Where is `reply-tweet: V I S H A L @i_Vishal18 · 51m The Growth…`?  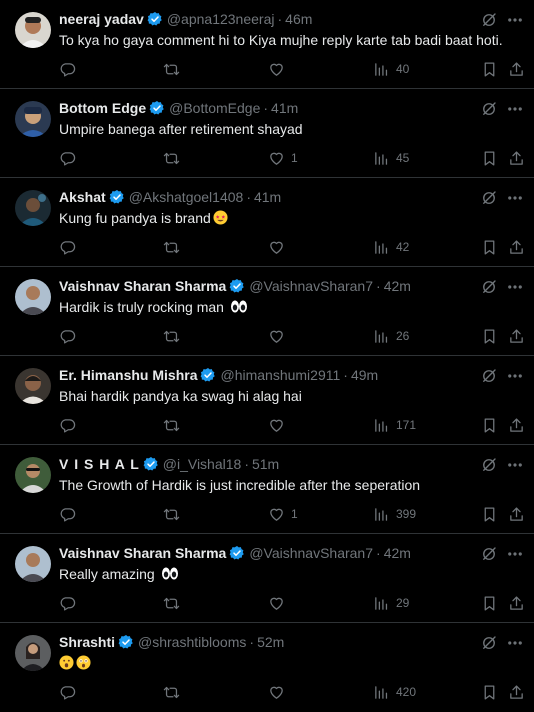 reply-tweet: V I S H A L @i_Vishal18 · 51m The Growth… is located at coordinates (267, 489).